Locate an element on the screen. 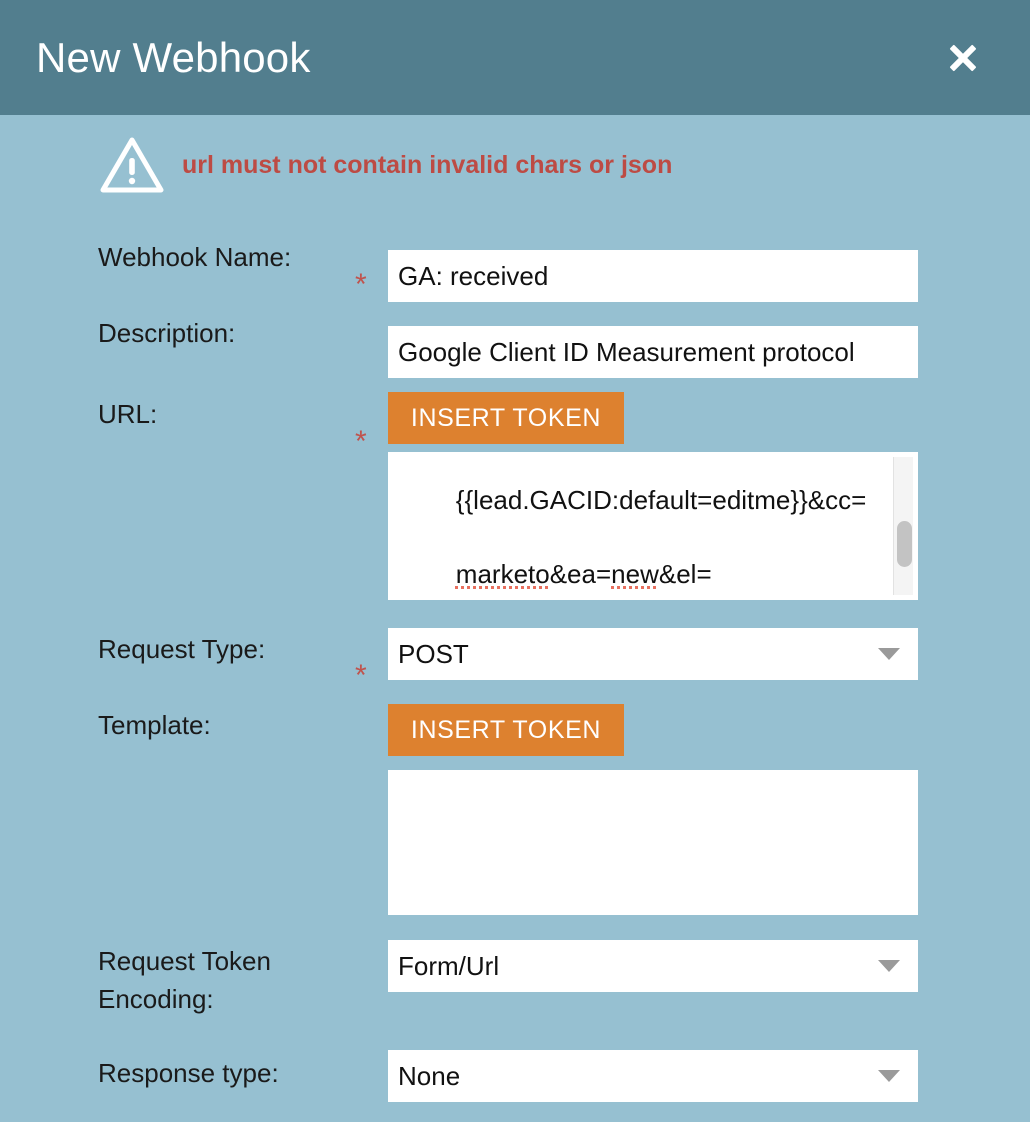 The width and height of the screenshot is (1030, 1122). description-input: Google Client ID Measurement protocol is located at coordinates (653, 352).